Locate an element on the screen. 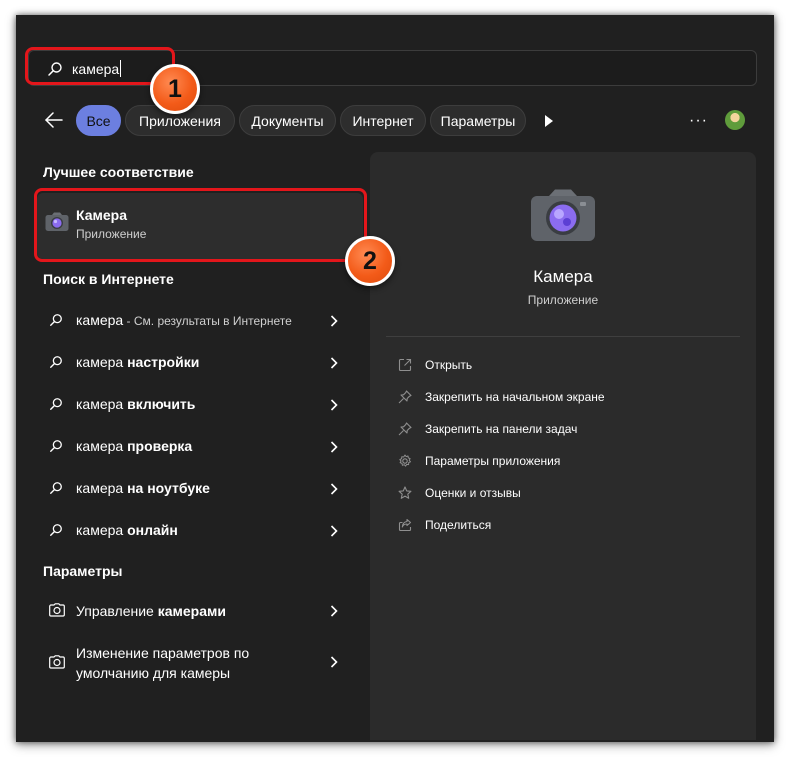 Image resolution: width=791 pixels, height=758 pixels. web-result-suggestion: включить is located at coordinates (161, 404).